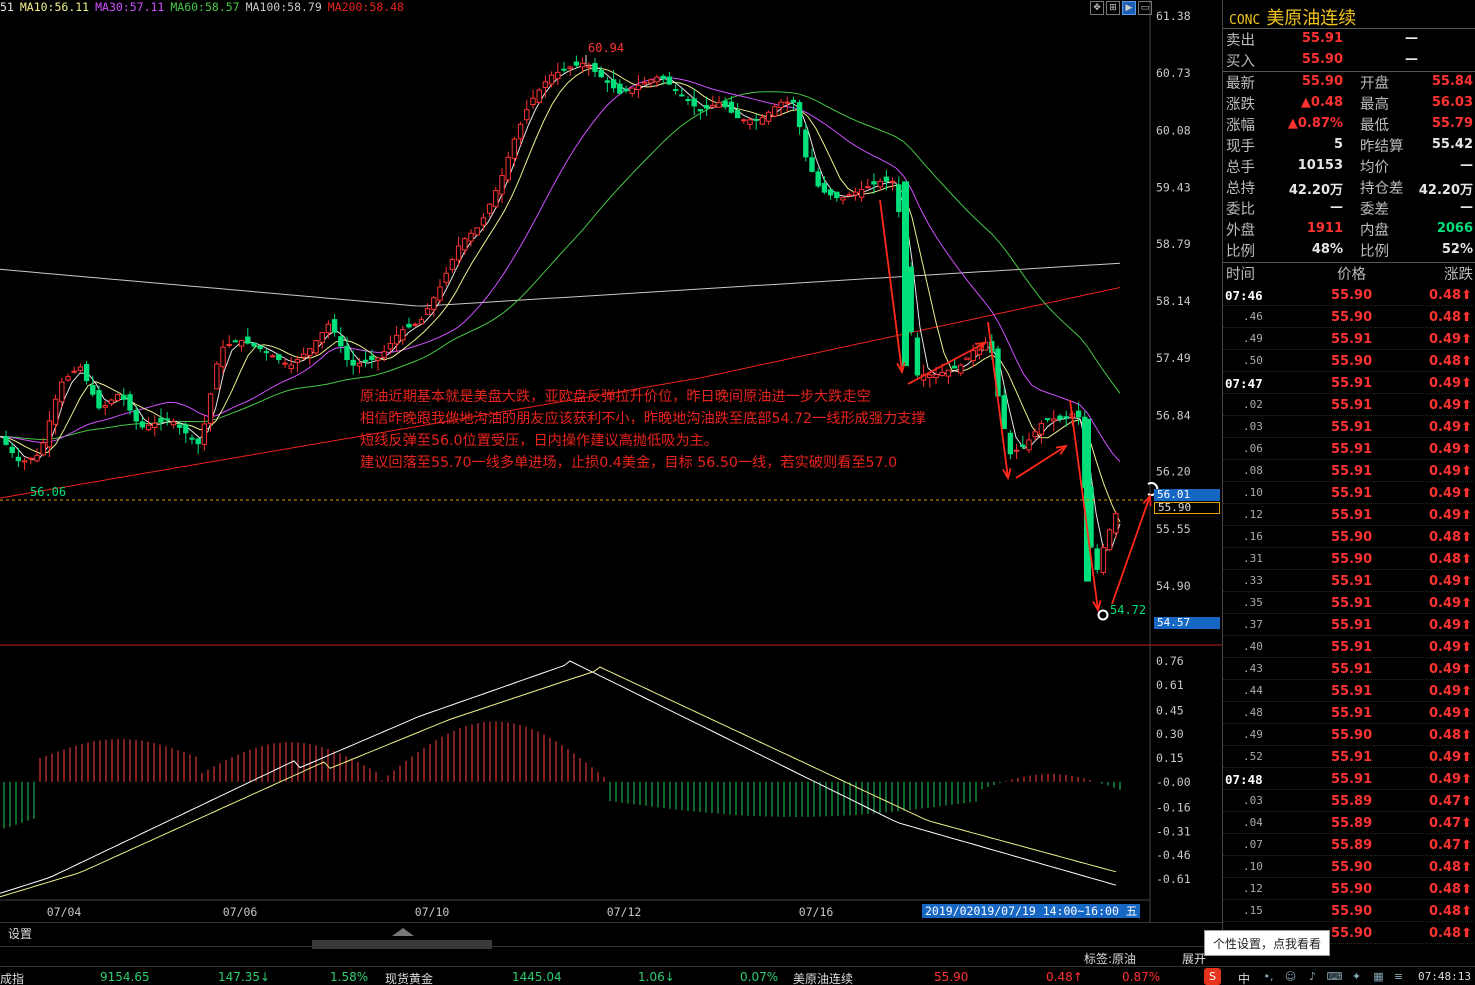 Image resolution: width=1475 pixels, height=985 pixels. I want to click on voice-icon: ♪, so click(1312, 976).